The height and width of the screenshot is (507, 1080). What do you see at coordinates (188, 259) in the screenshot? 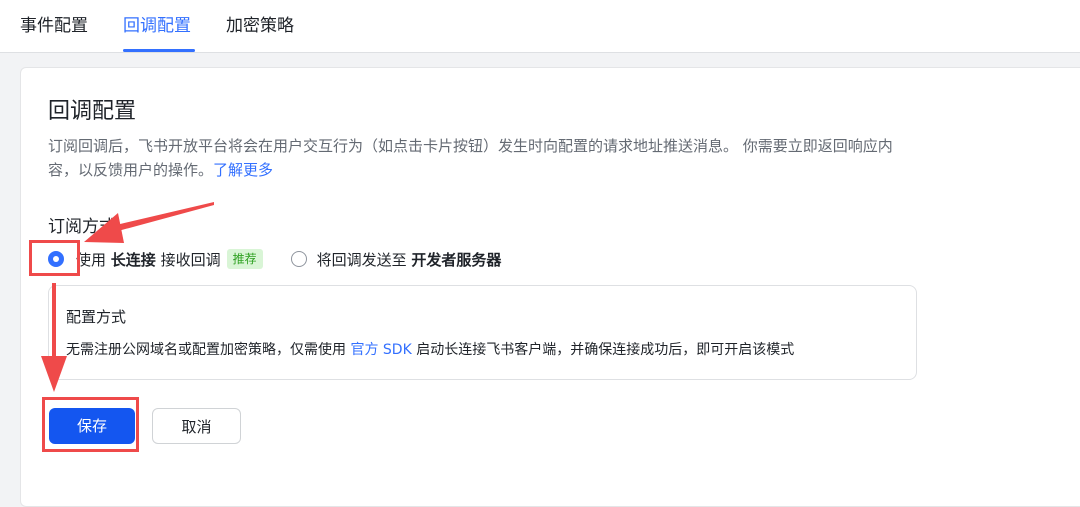
I see `option1-suffix: 接收回调` at bounding box center [188, 259].